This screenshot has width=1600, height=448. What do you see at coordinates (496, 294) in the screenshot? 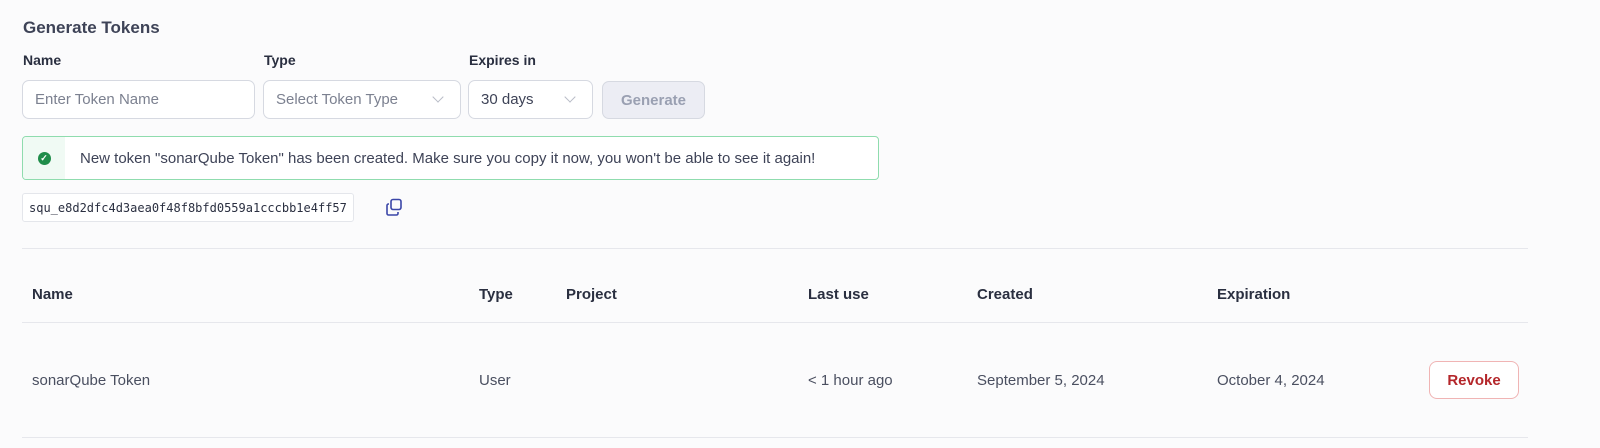
I see `header-type: Type` at bounding box center [496, 294].